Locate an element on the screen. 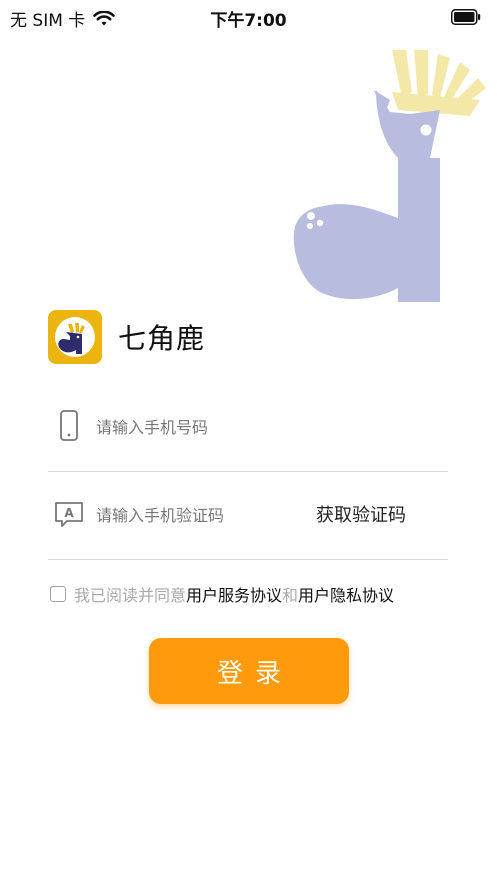  code-input is located at coordinates (196, 515).